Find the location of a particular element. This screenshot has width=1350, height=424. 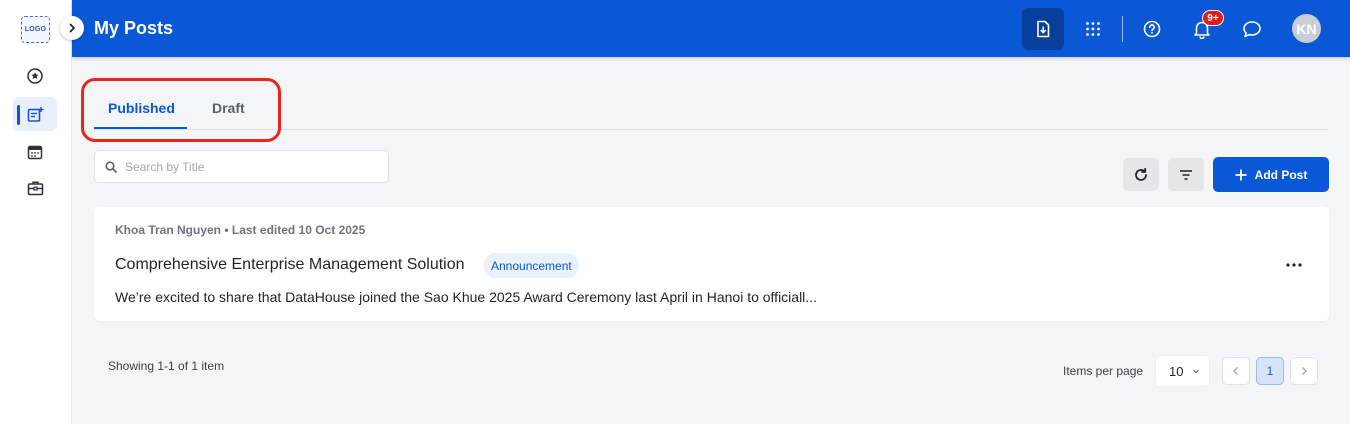

search-icon is located at coordinates (111, 166).